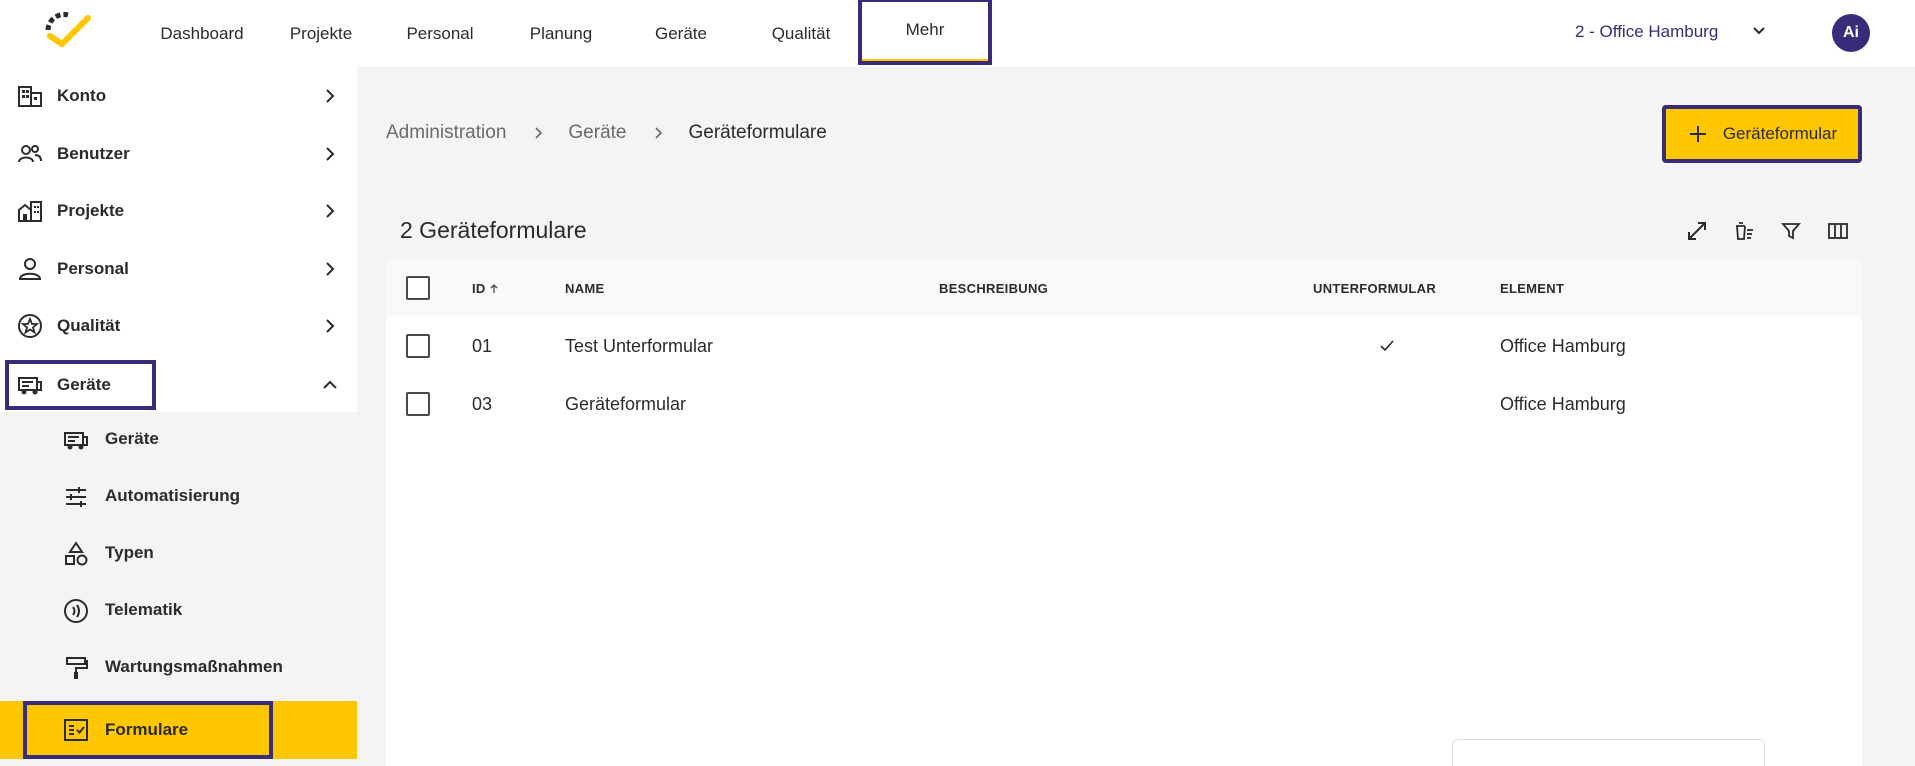 The image size is (1915, 766). I want to click on column-header-unterformular: UNTERFORMULAR, so click(1374, 288).